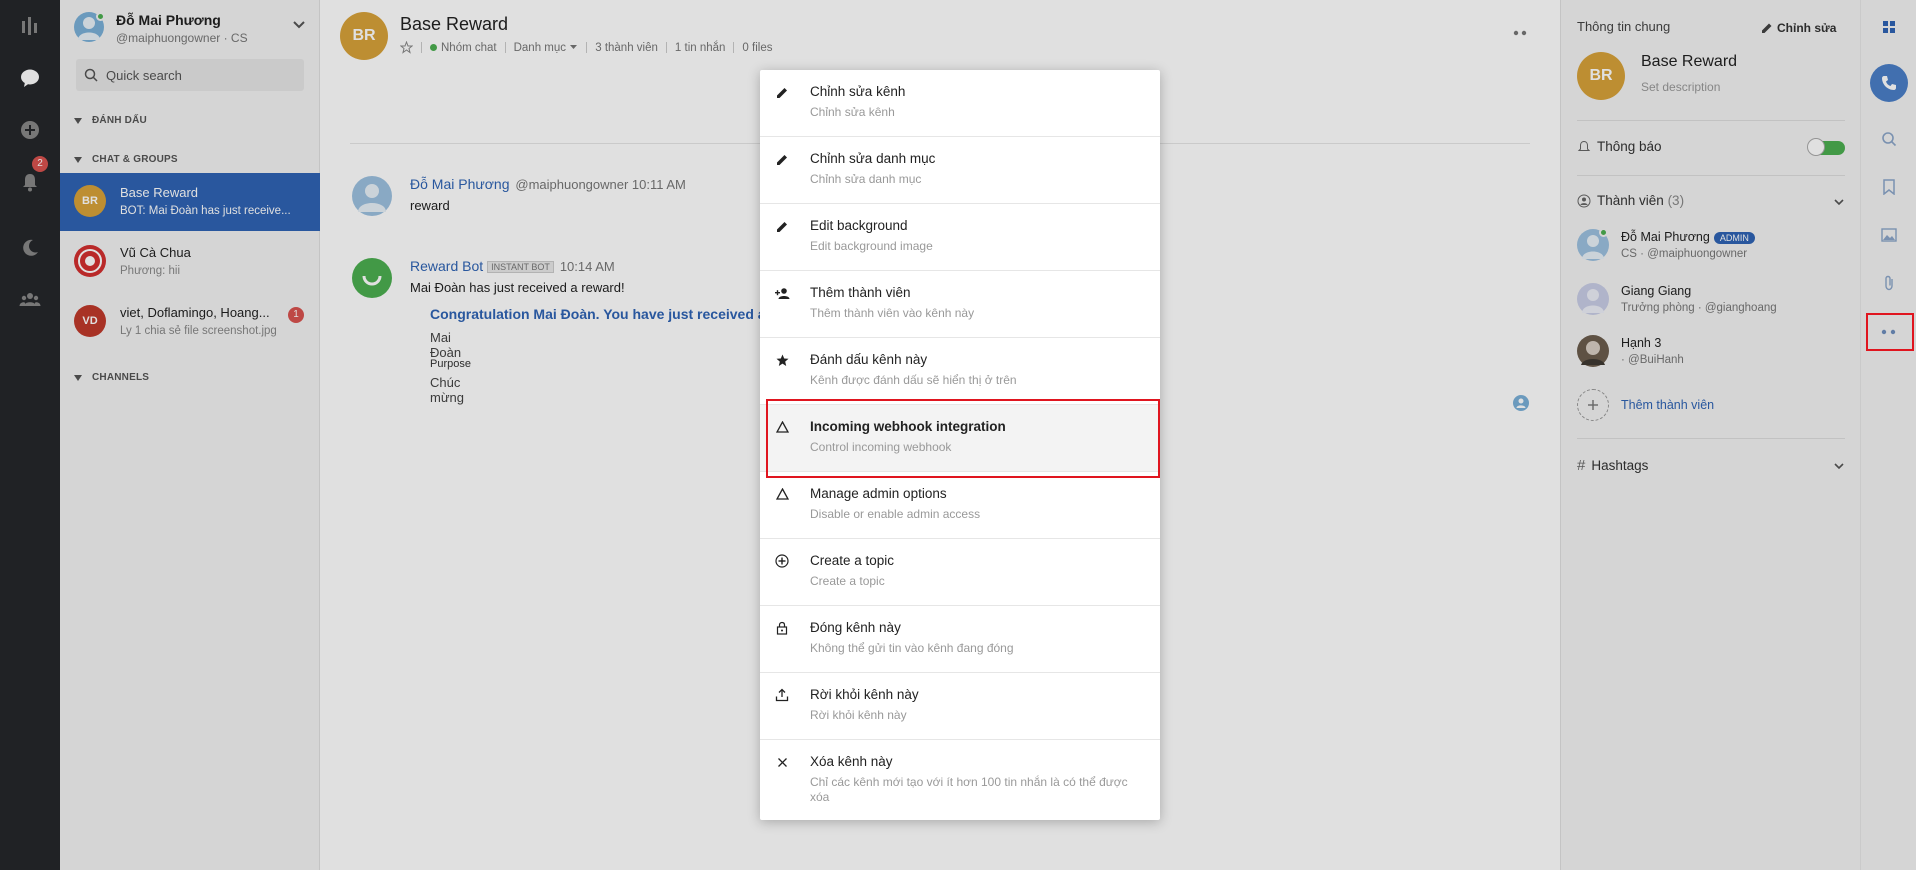 The image size is (1916, 870). I want to click on menu-item-edit-category: Chỉnh sửa danh mục Chỉnh sửa danh mục, so click(960, 170).